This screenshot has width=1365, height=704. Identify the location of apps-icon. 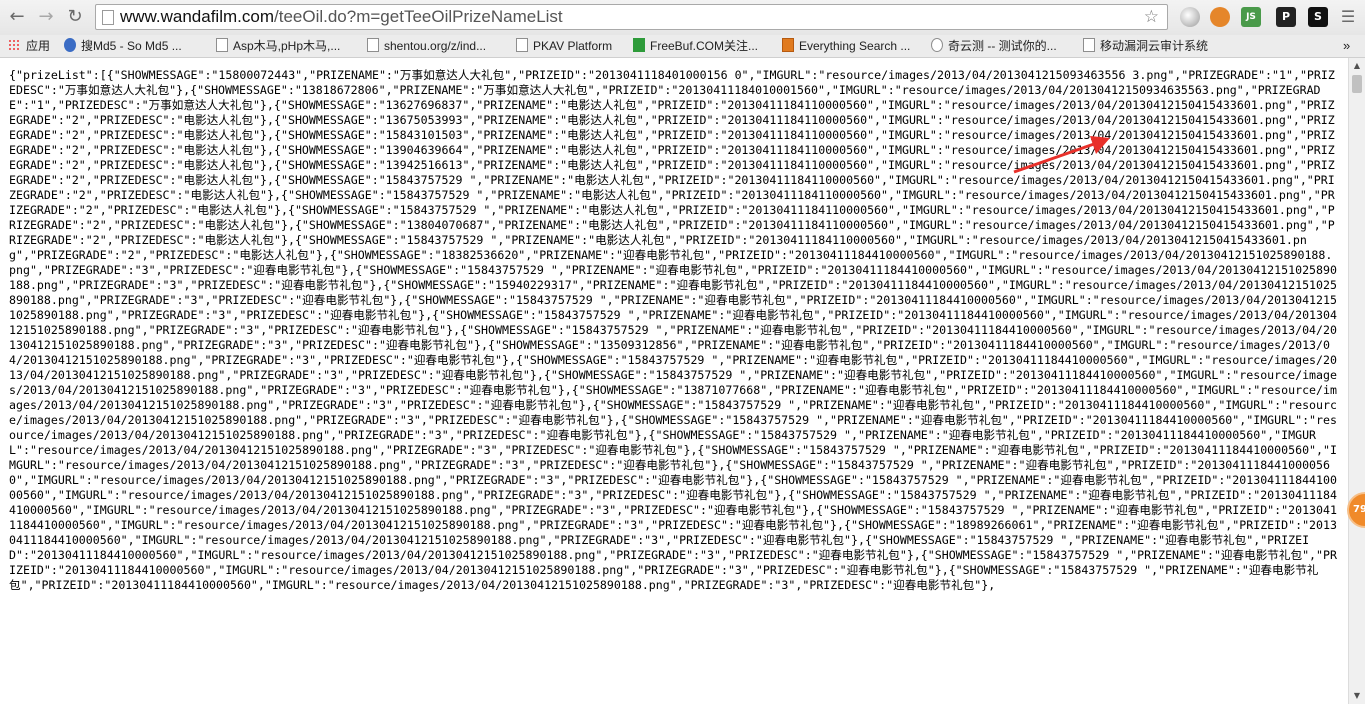
(14, 45).